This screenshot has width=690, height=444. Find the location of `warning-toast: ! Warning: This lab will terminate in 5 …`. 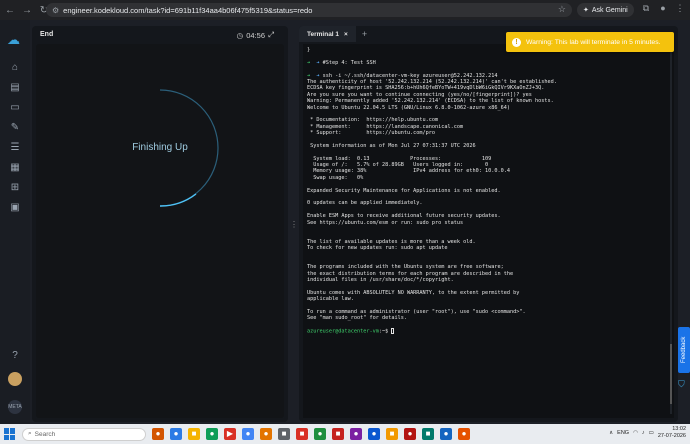

warning-toast: ! Warning: This lab will terminate in 5 … is located at coordinates (590, 42).